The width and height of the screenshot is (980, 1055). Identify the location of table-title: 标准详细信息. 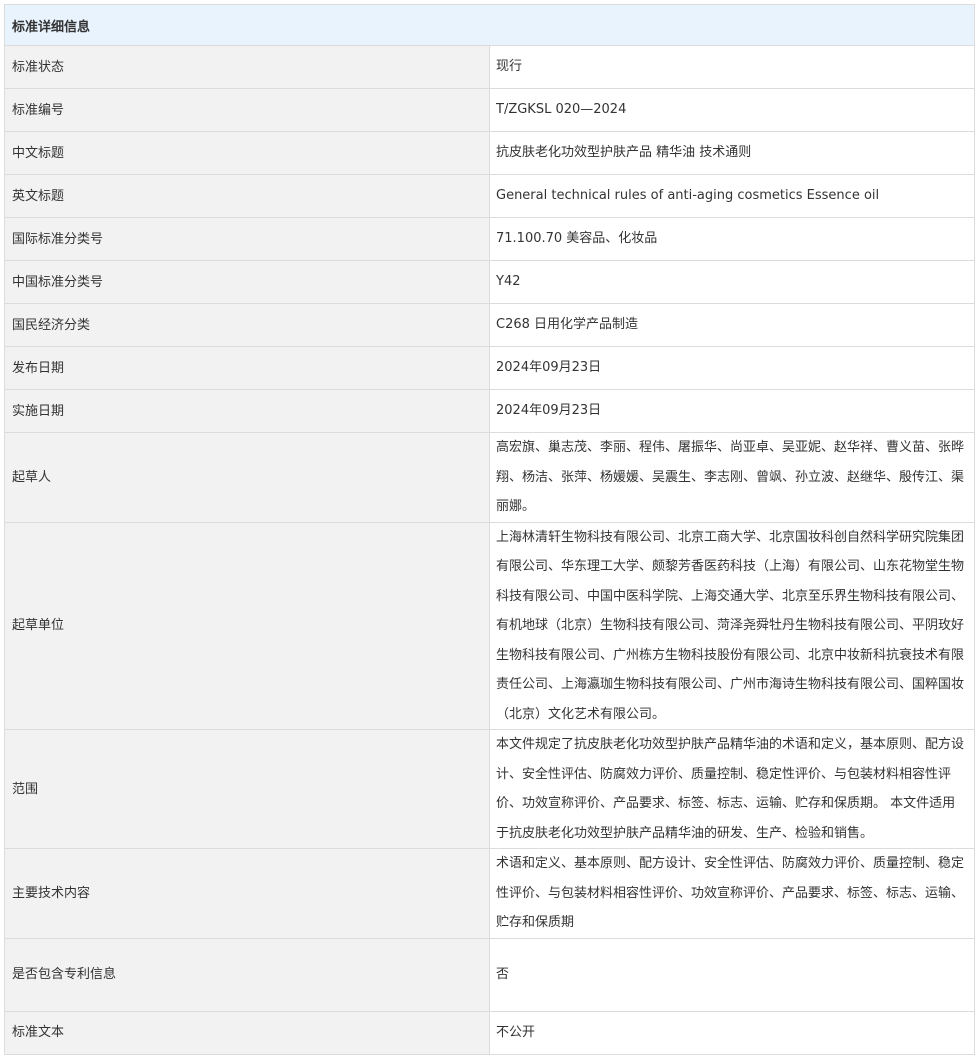
(489, 25).